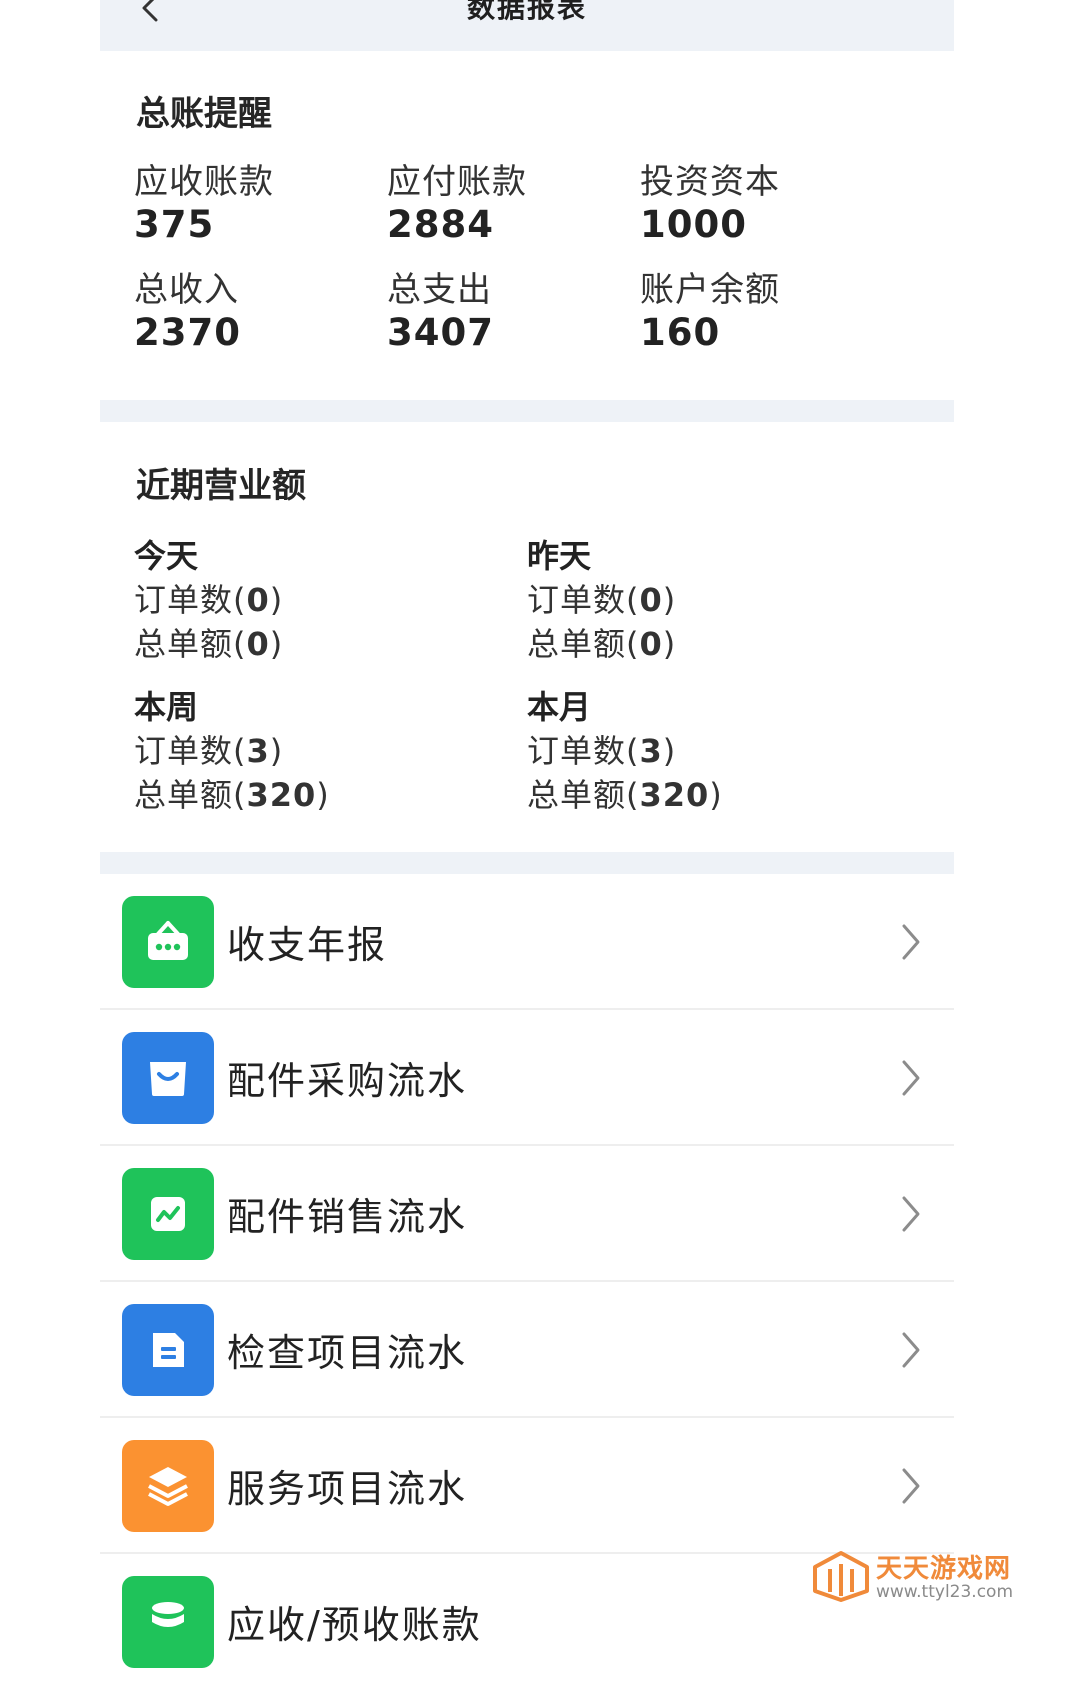 The height and width of the screenshot is (1690, 1080). What do you see at coordinates (221, 486) in the screenshot?
I see `revenue-section-title: 近期营业额` at bounding box center [221, 486].